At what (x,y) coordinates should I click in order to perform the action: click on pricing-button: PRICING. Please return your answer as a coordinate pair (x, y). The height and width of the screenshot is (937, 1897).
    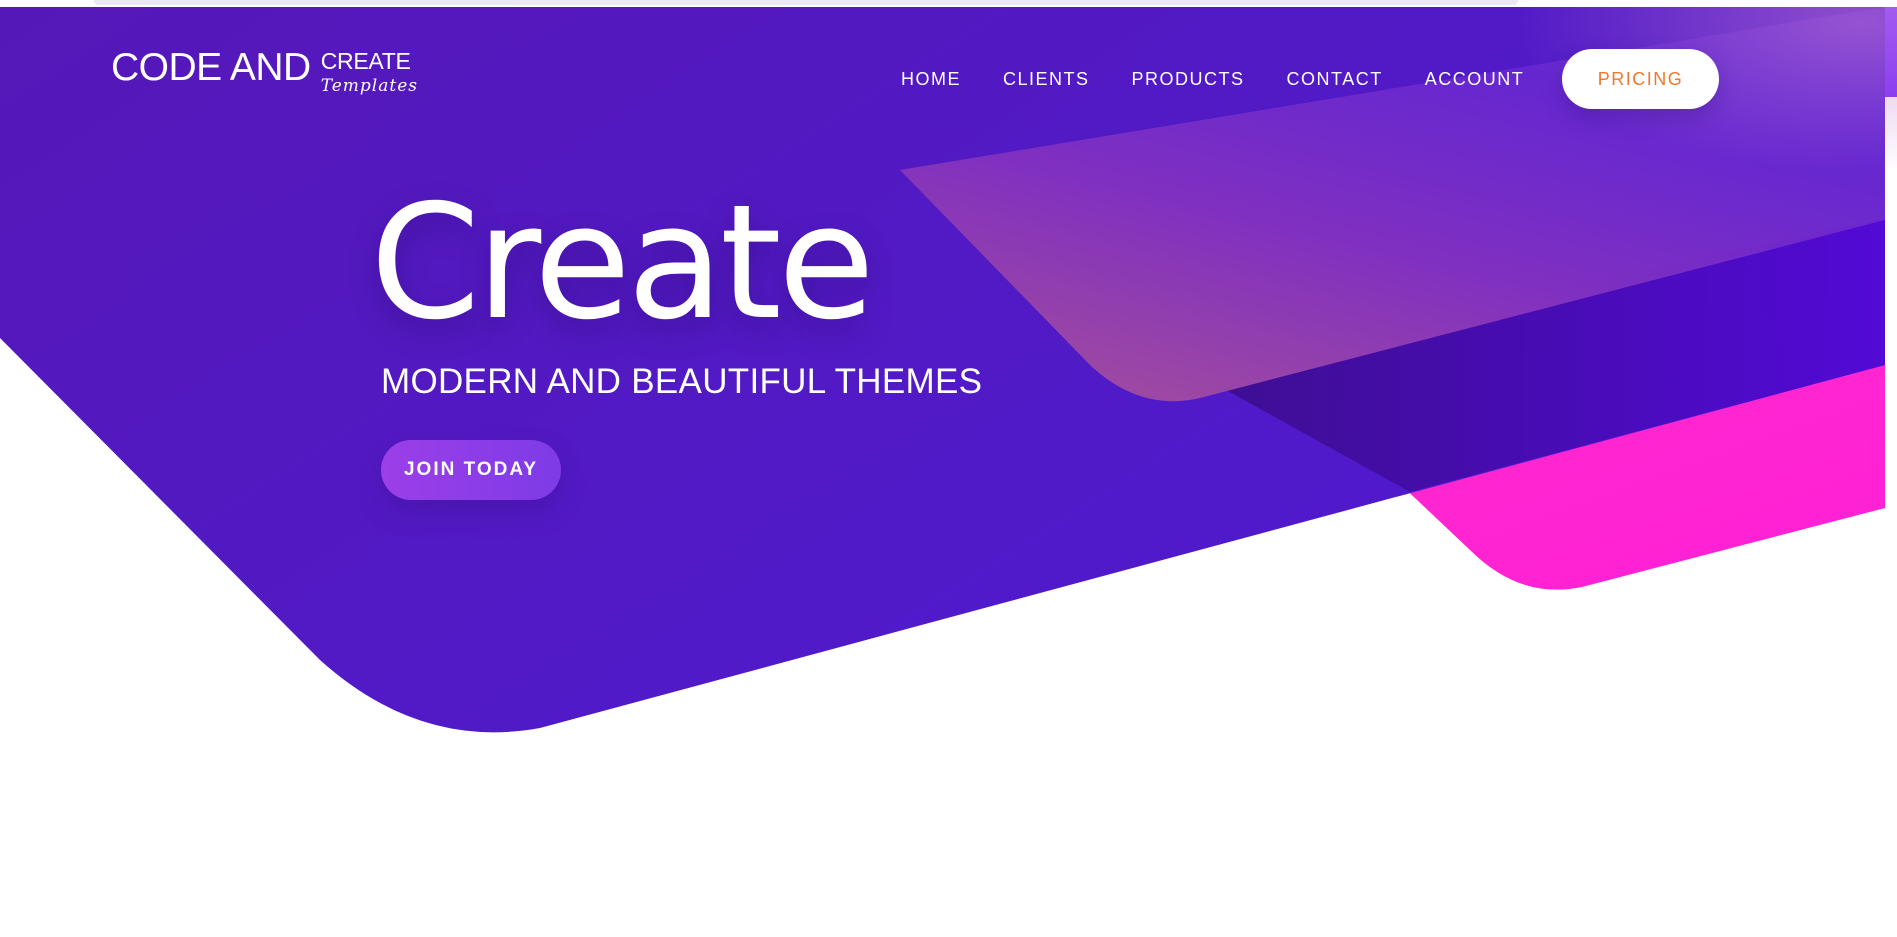
    Looking at the image, I should click on (1640, 79).